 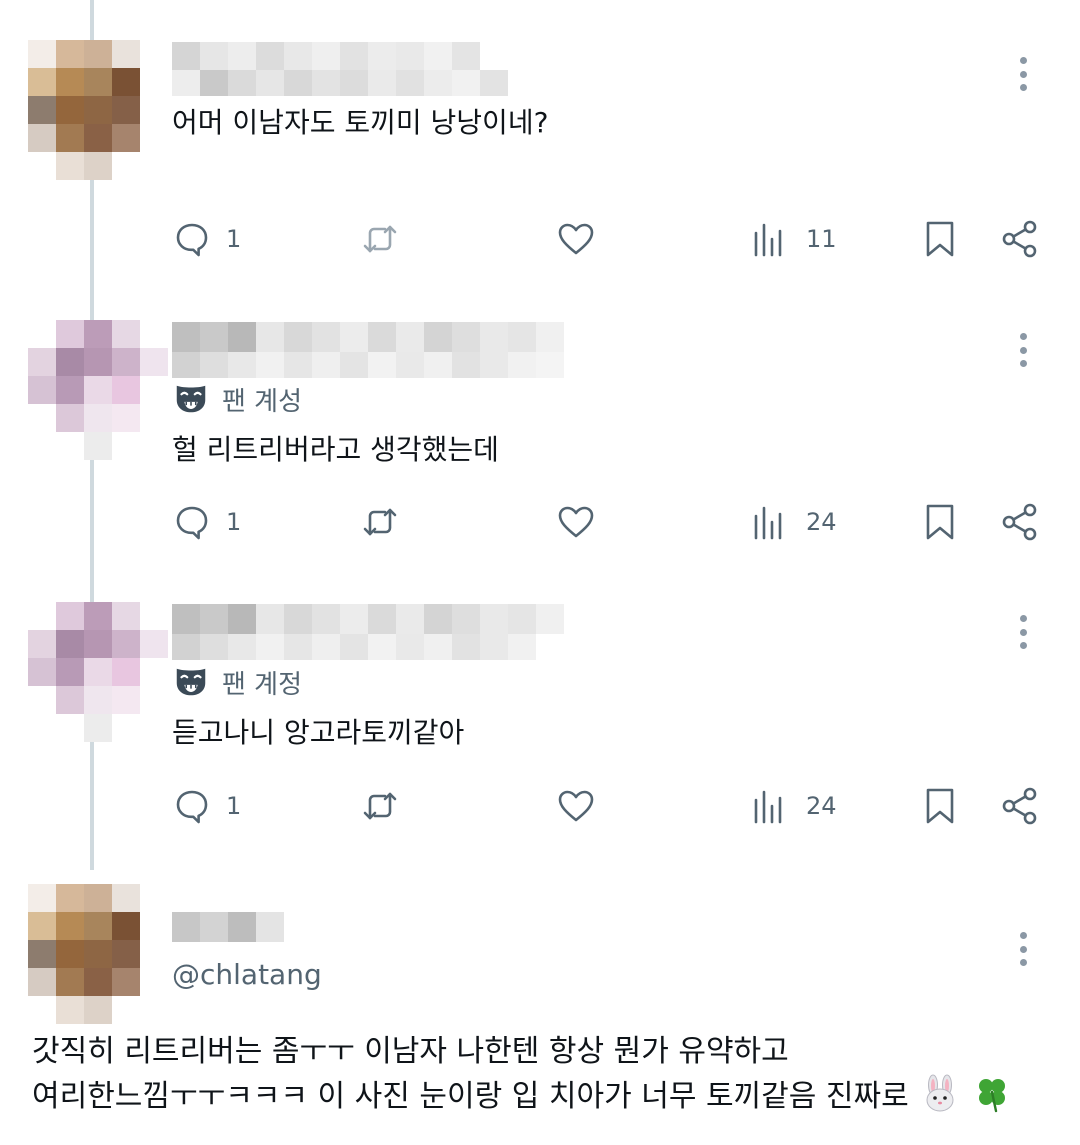 What do you see at coordinates (360, 122) in the screenshot?
I see `reply-text: 어머 이남자도 토끼미 낭낭이네?` at bounding box center [360, 122].